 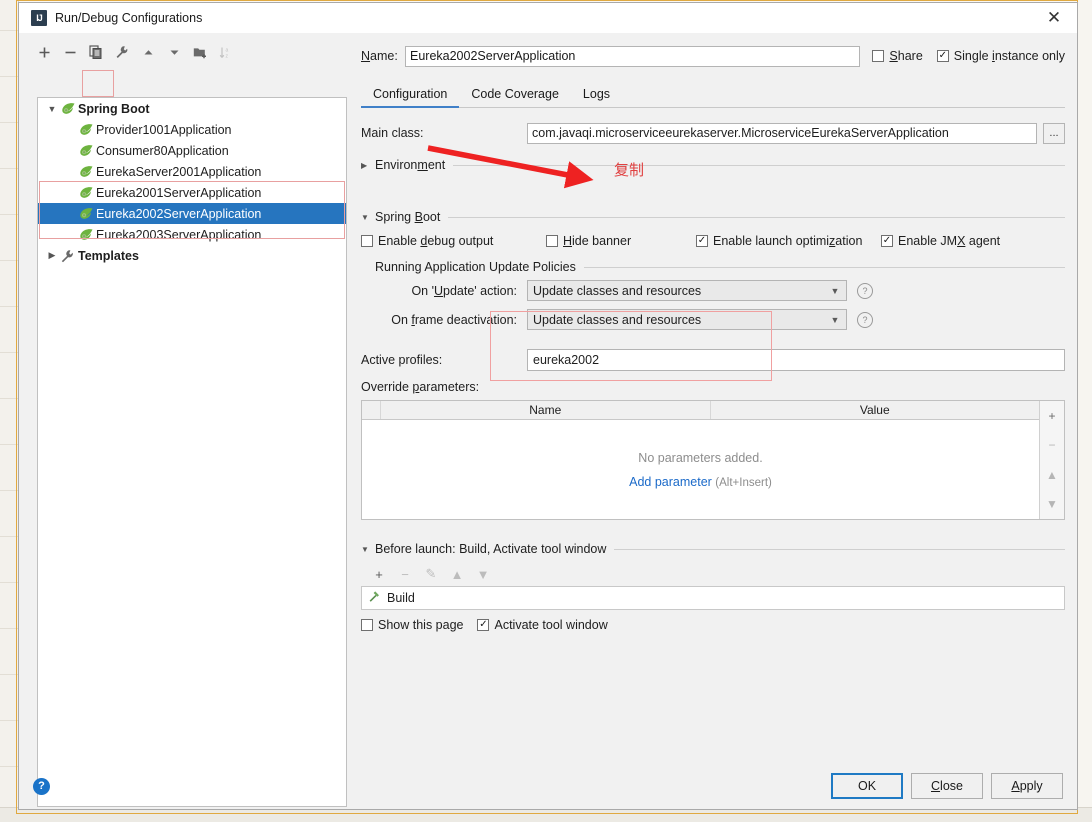 What do you see at coordinates (192, 171) in the screenshot?
I see `tree-item-eurekaserver2001application: EurekaServer2001Application` at bounding box center [192, 171].